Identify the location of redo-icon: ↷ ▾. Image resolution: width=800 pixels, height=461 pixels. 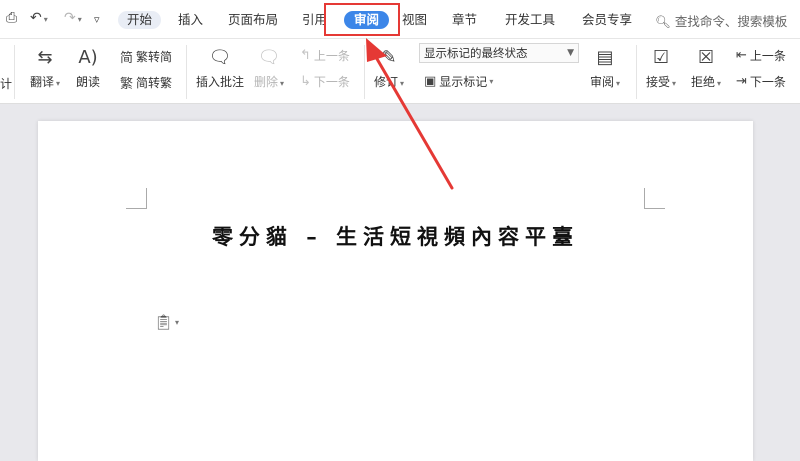
(73, 20).